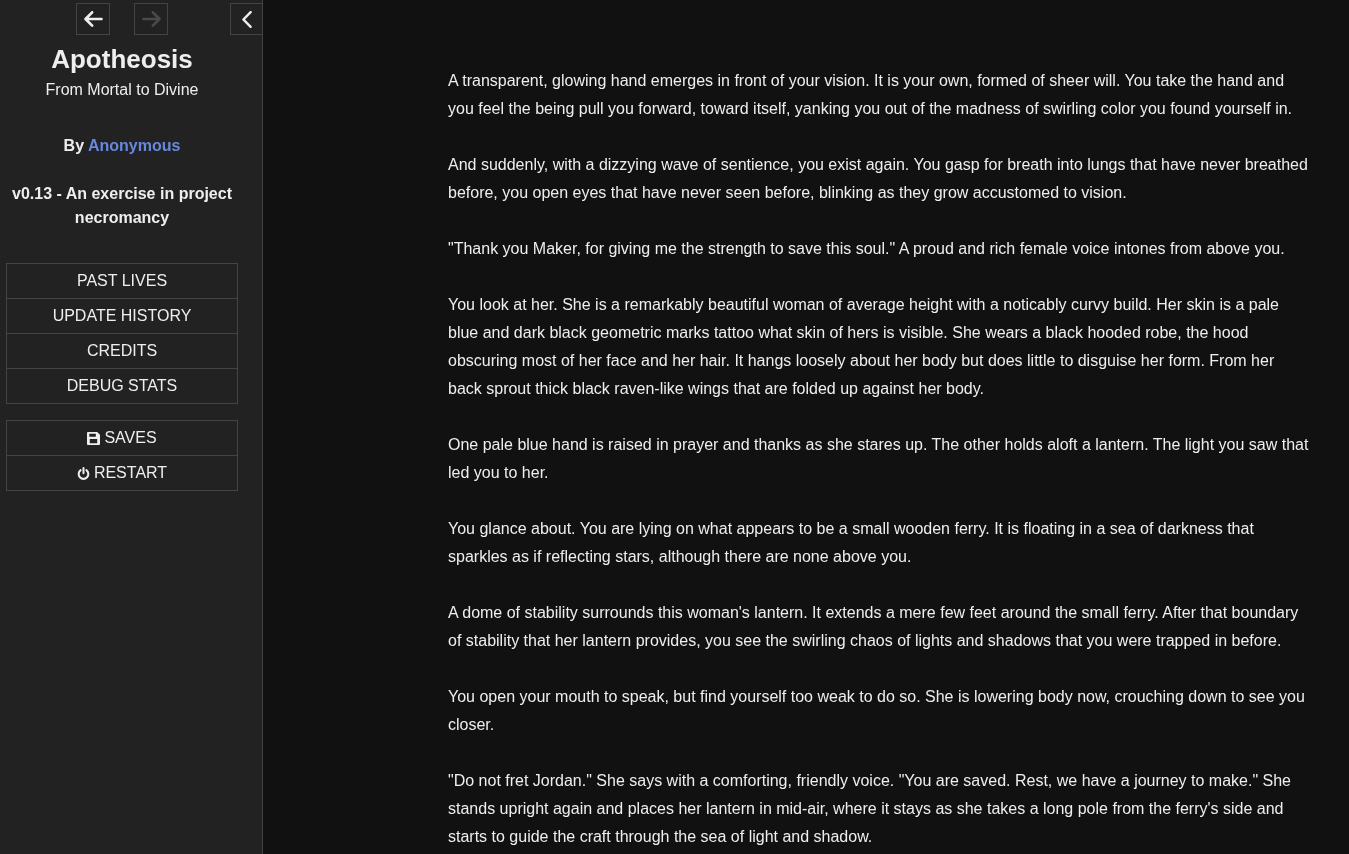 Image resolution: width=1349 pixels, height=854 pixels. I want to click on author-link: Anonymous, so click(134, 145).